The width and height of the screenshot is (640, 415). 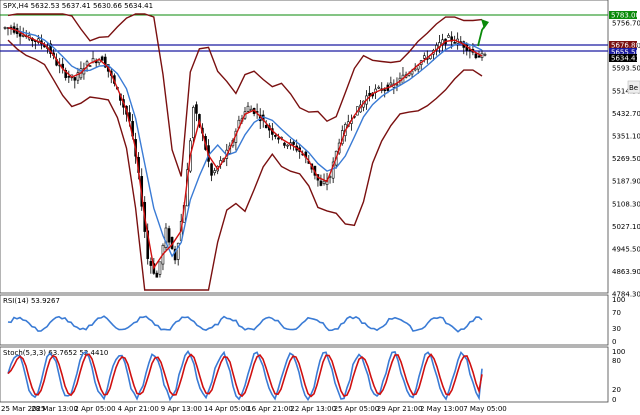 I want to click on rsi-pane-frame, so click(x=304, y=320).